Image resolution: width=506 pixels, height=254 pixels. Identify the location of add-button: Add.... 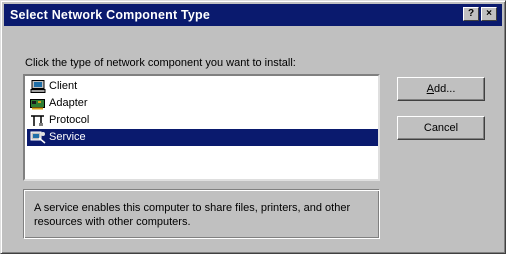
(441, 89).